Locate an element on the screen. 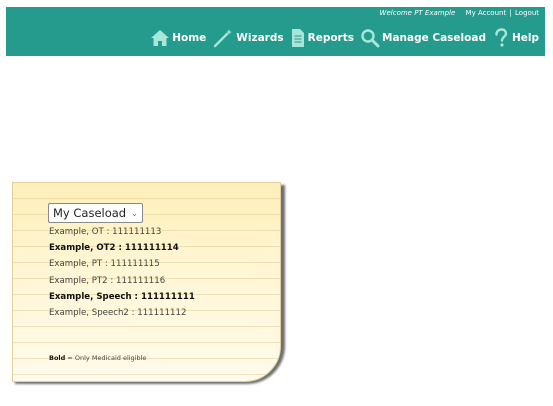 This screenshot has width=553, height=406. patient-item: Example, Speech : 111111111 is located at coordinates (122, 297).